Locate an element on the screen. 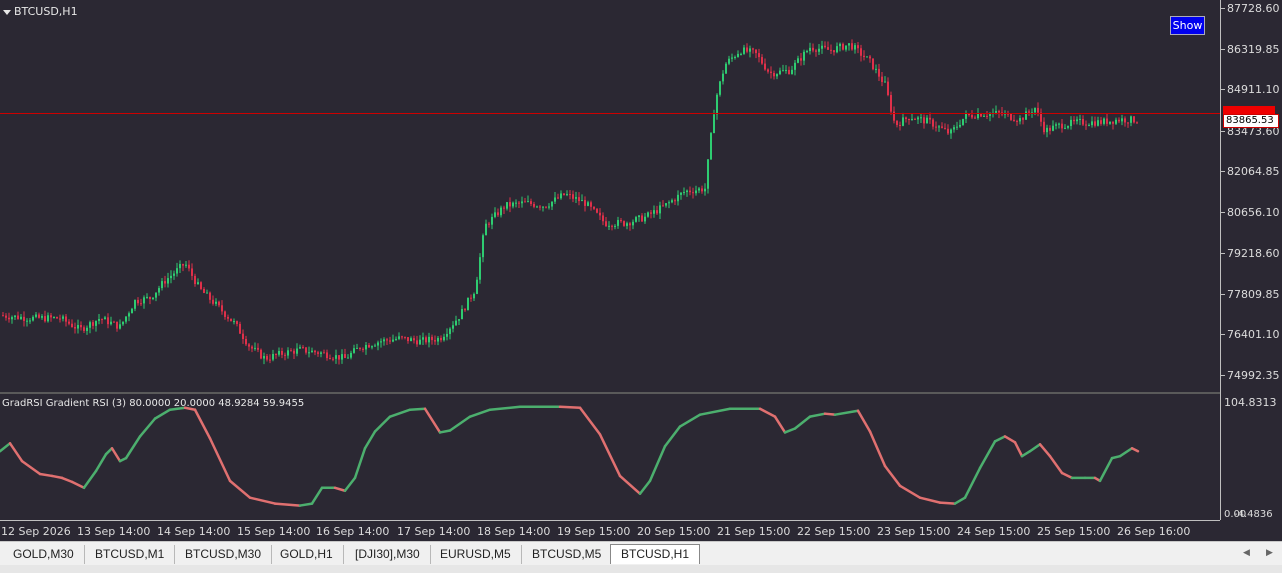 This screenshot has width=1282, height=573. tab-dji30-m30: [DJI30],M30 is located at coordinates (388, 554).